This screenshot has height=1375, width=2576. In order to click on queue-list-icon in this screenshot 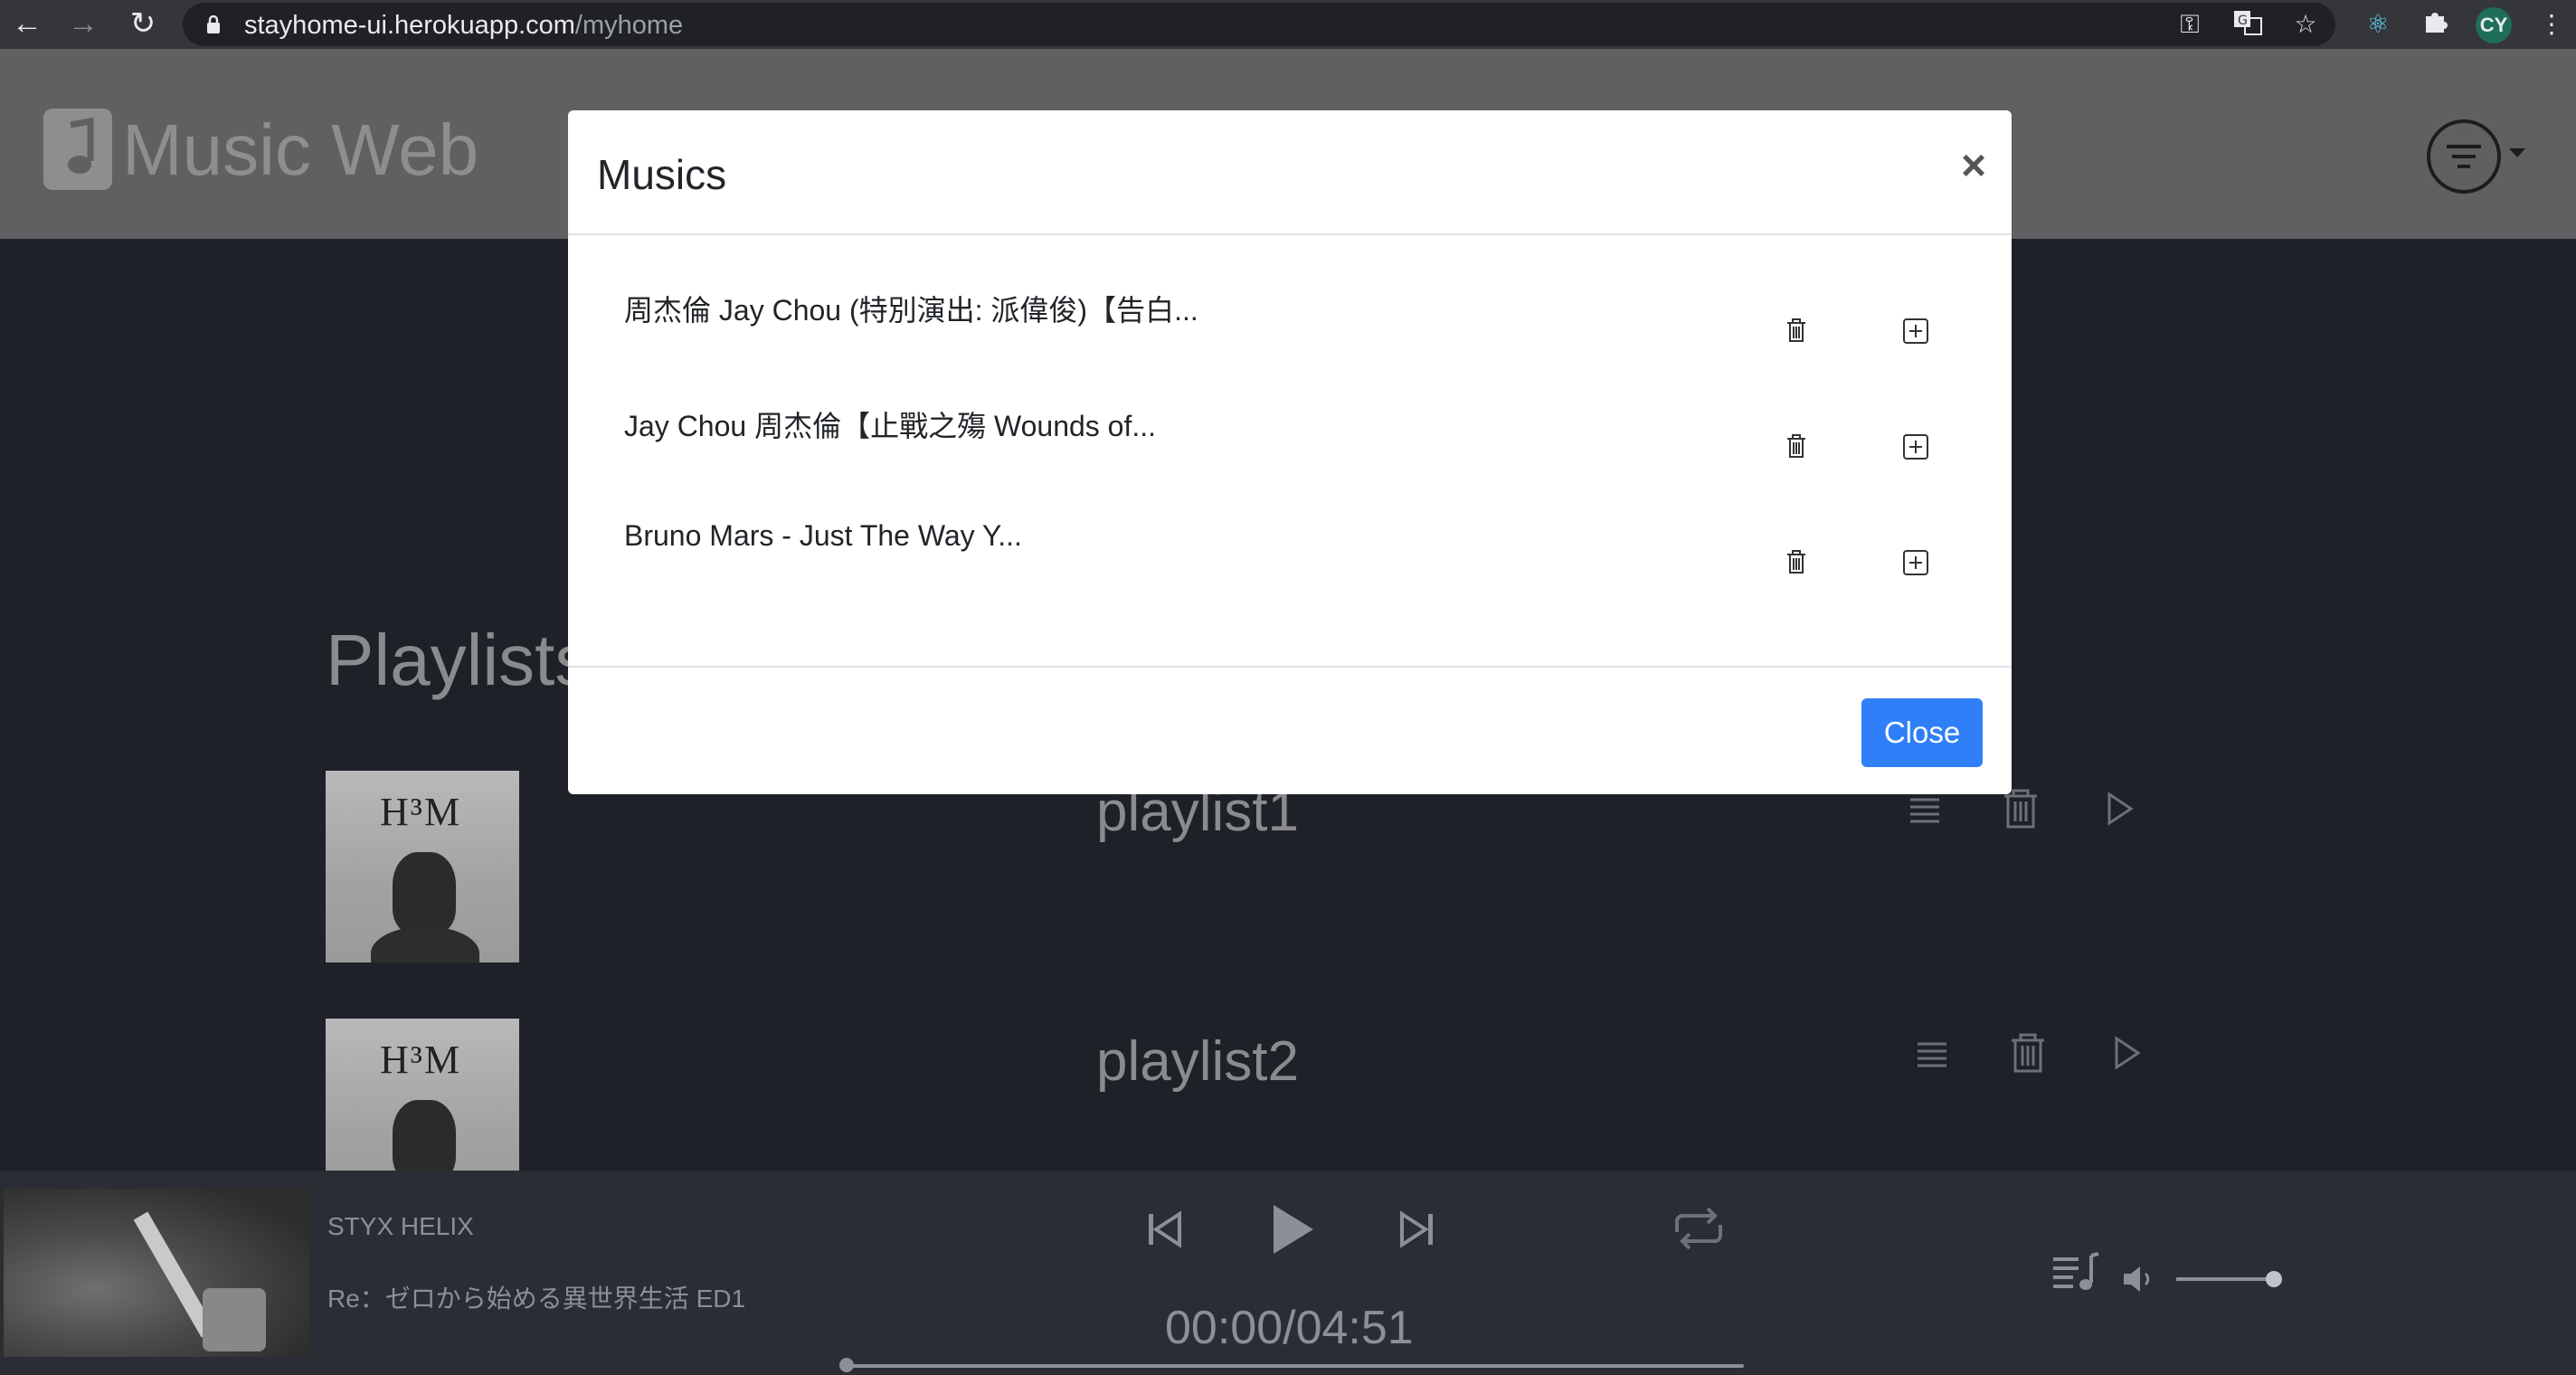, I will do `click(2076, 1272)`.